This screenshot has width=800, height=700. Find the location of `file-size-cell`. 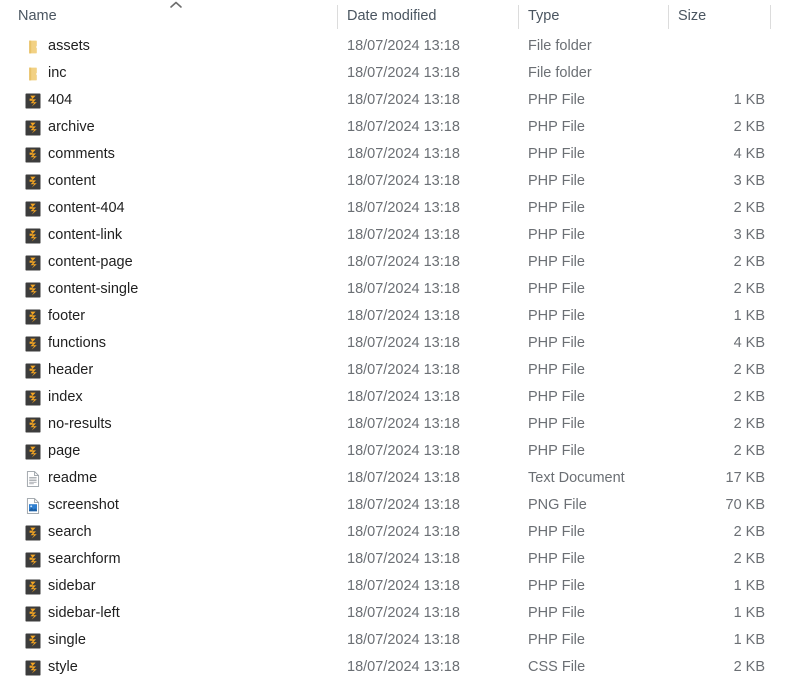

file-size-cell is located at coordinates (716, 73).